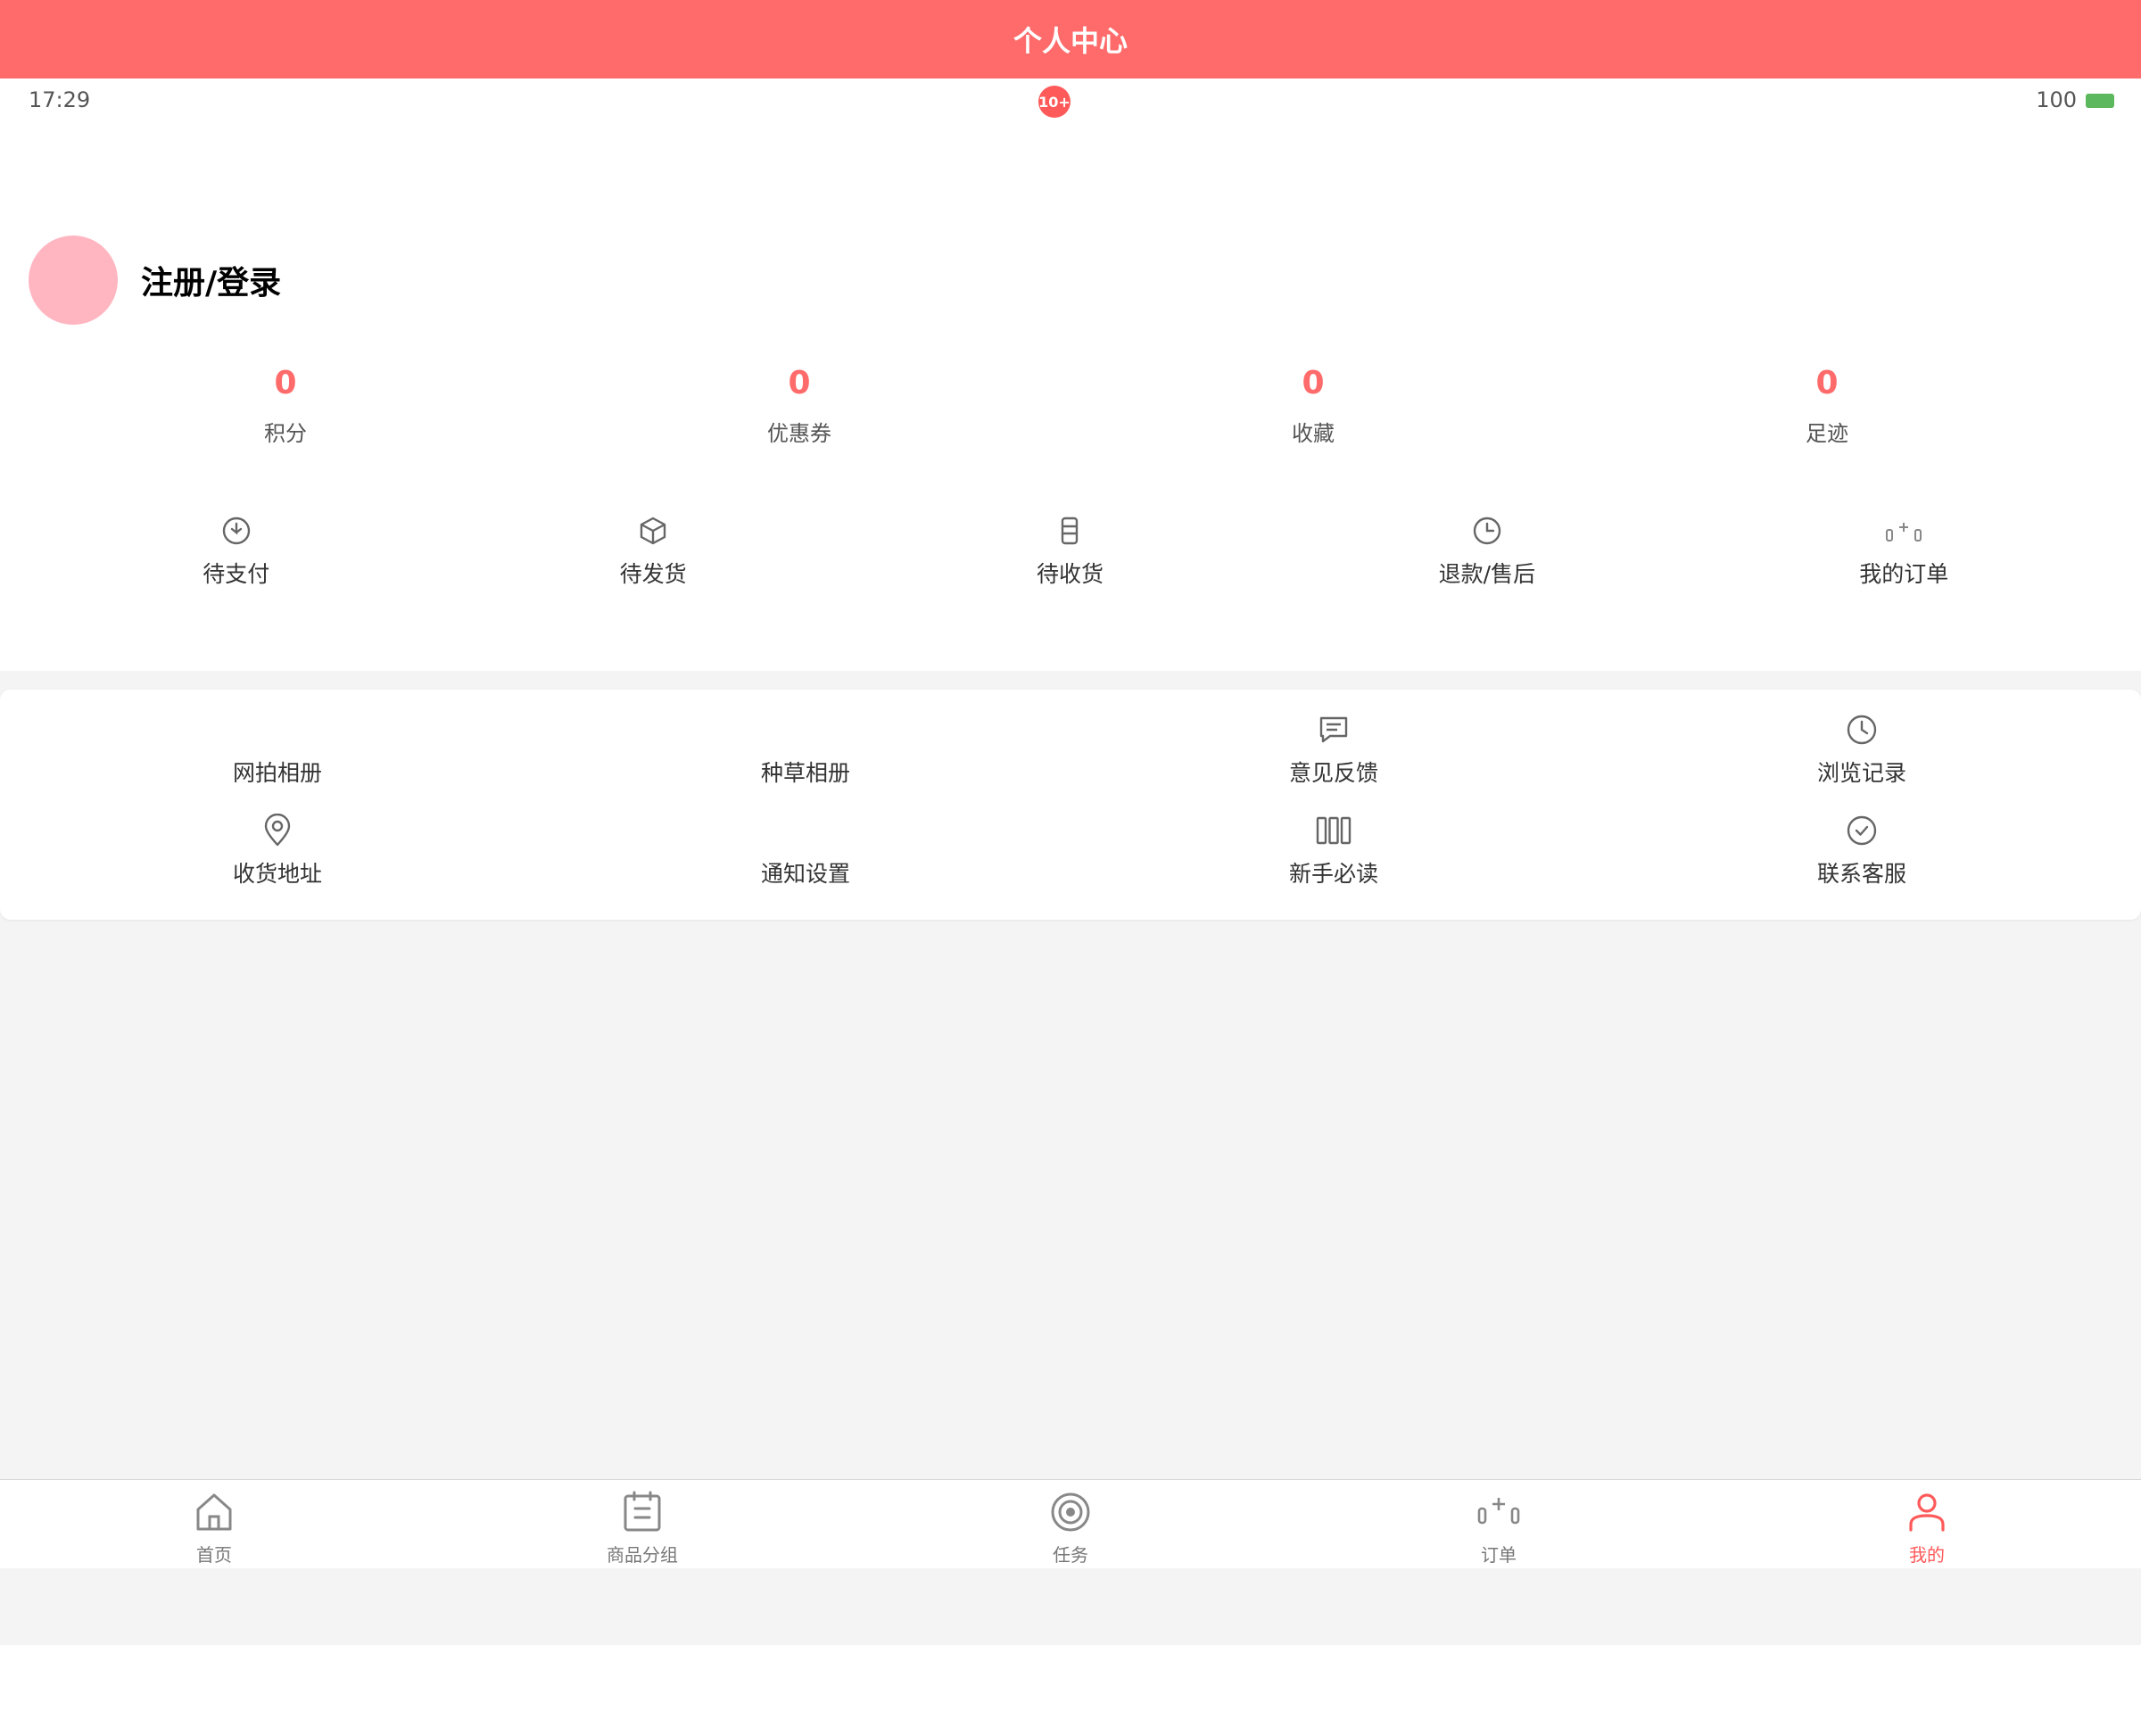 The image size is (2141, 1736). What do you see at coordinates (277, 874) in the screenshot?
I see `tool-label: 收货地址` at bounding box center [277, 874].